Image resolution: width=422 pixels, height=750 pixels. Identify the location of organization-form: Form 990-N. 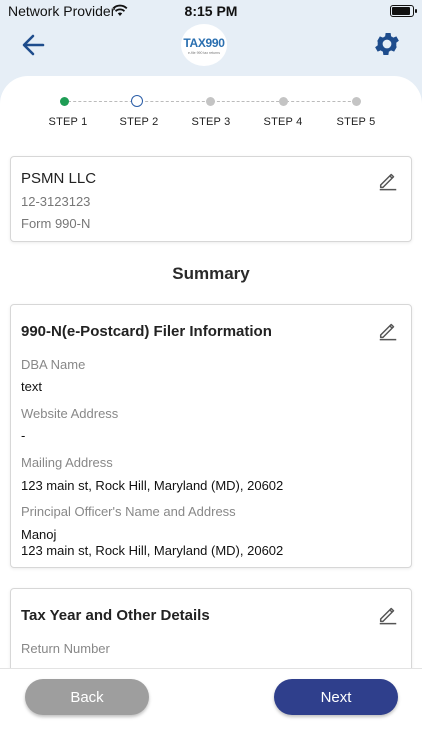
(56, 223).